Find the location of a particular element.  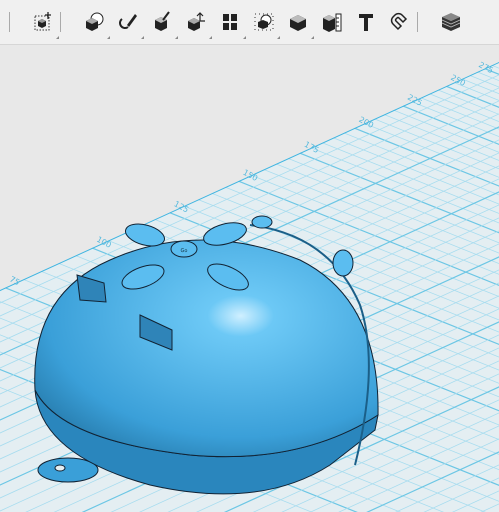

axis-label: 225 is located at coordinates (415, 100).